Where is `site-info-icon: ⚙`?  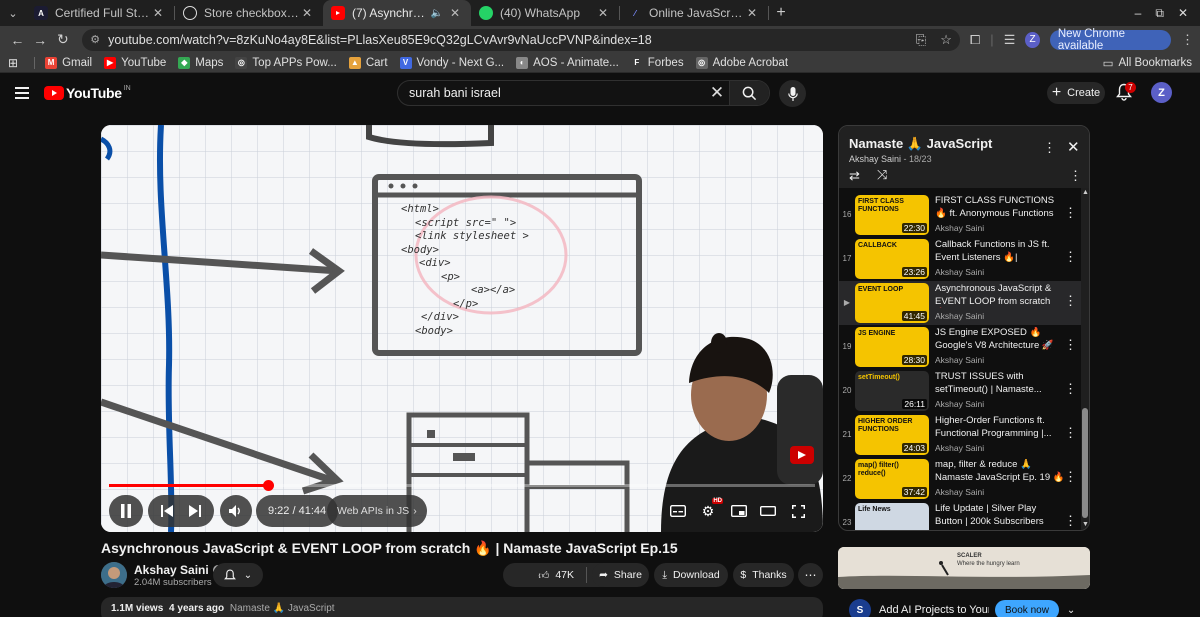 site-info-icon: ⚙ is located at coordinates (95, 39).